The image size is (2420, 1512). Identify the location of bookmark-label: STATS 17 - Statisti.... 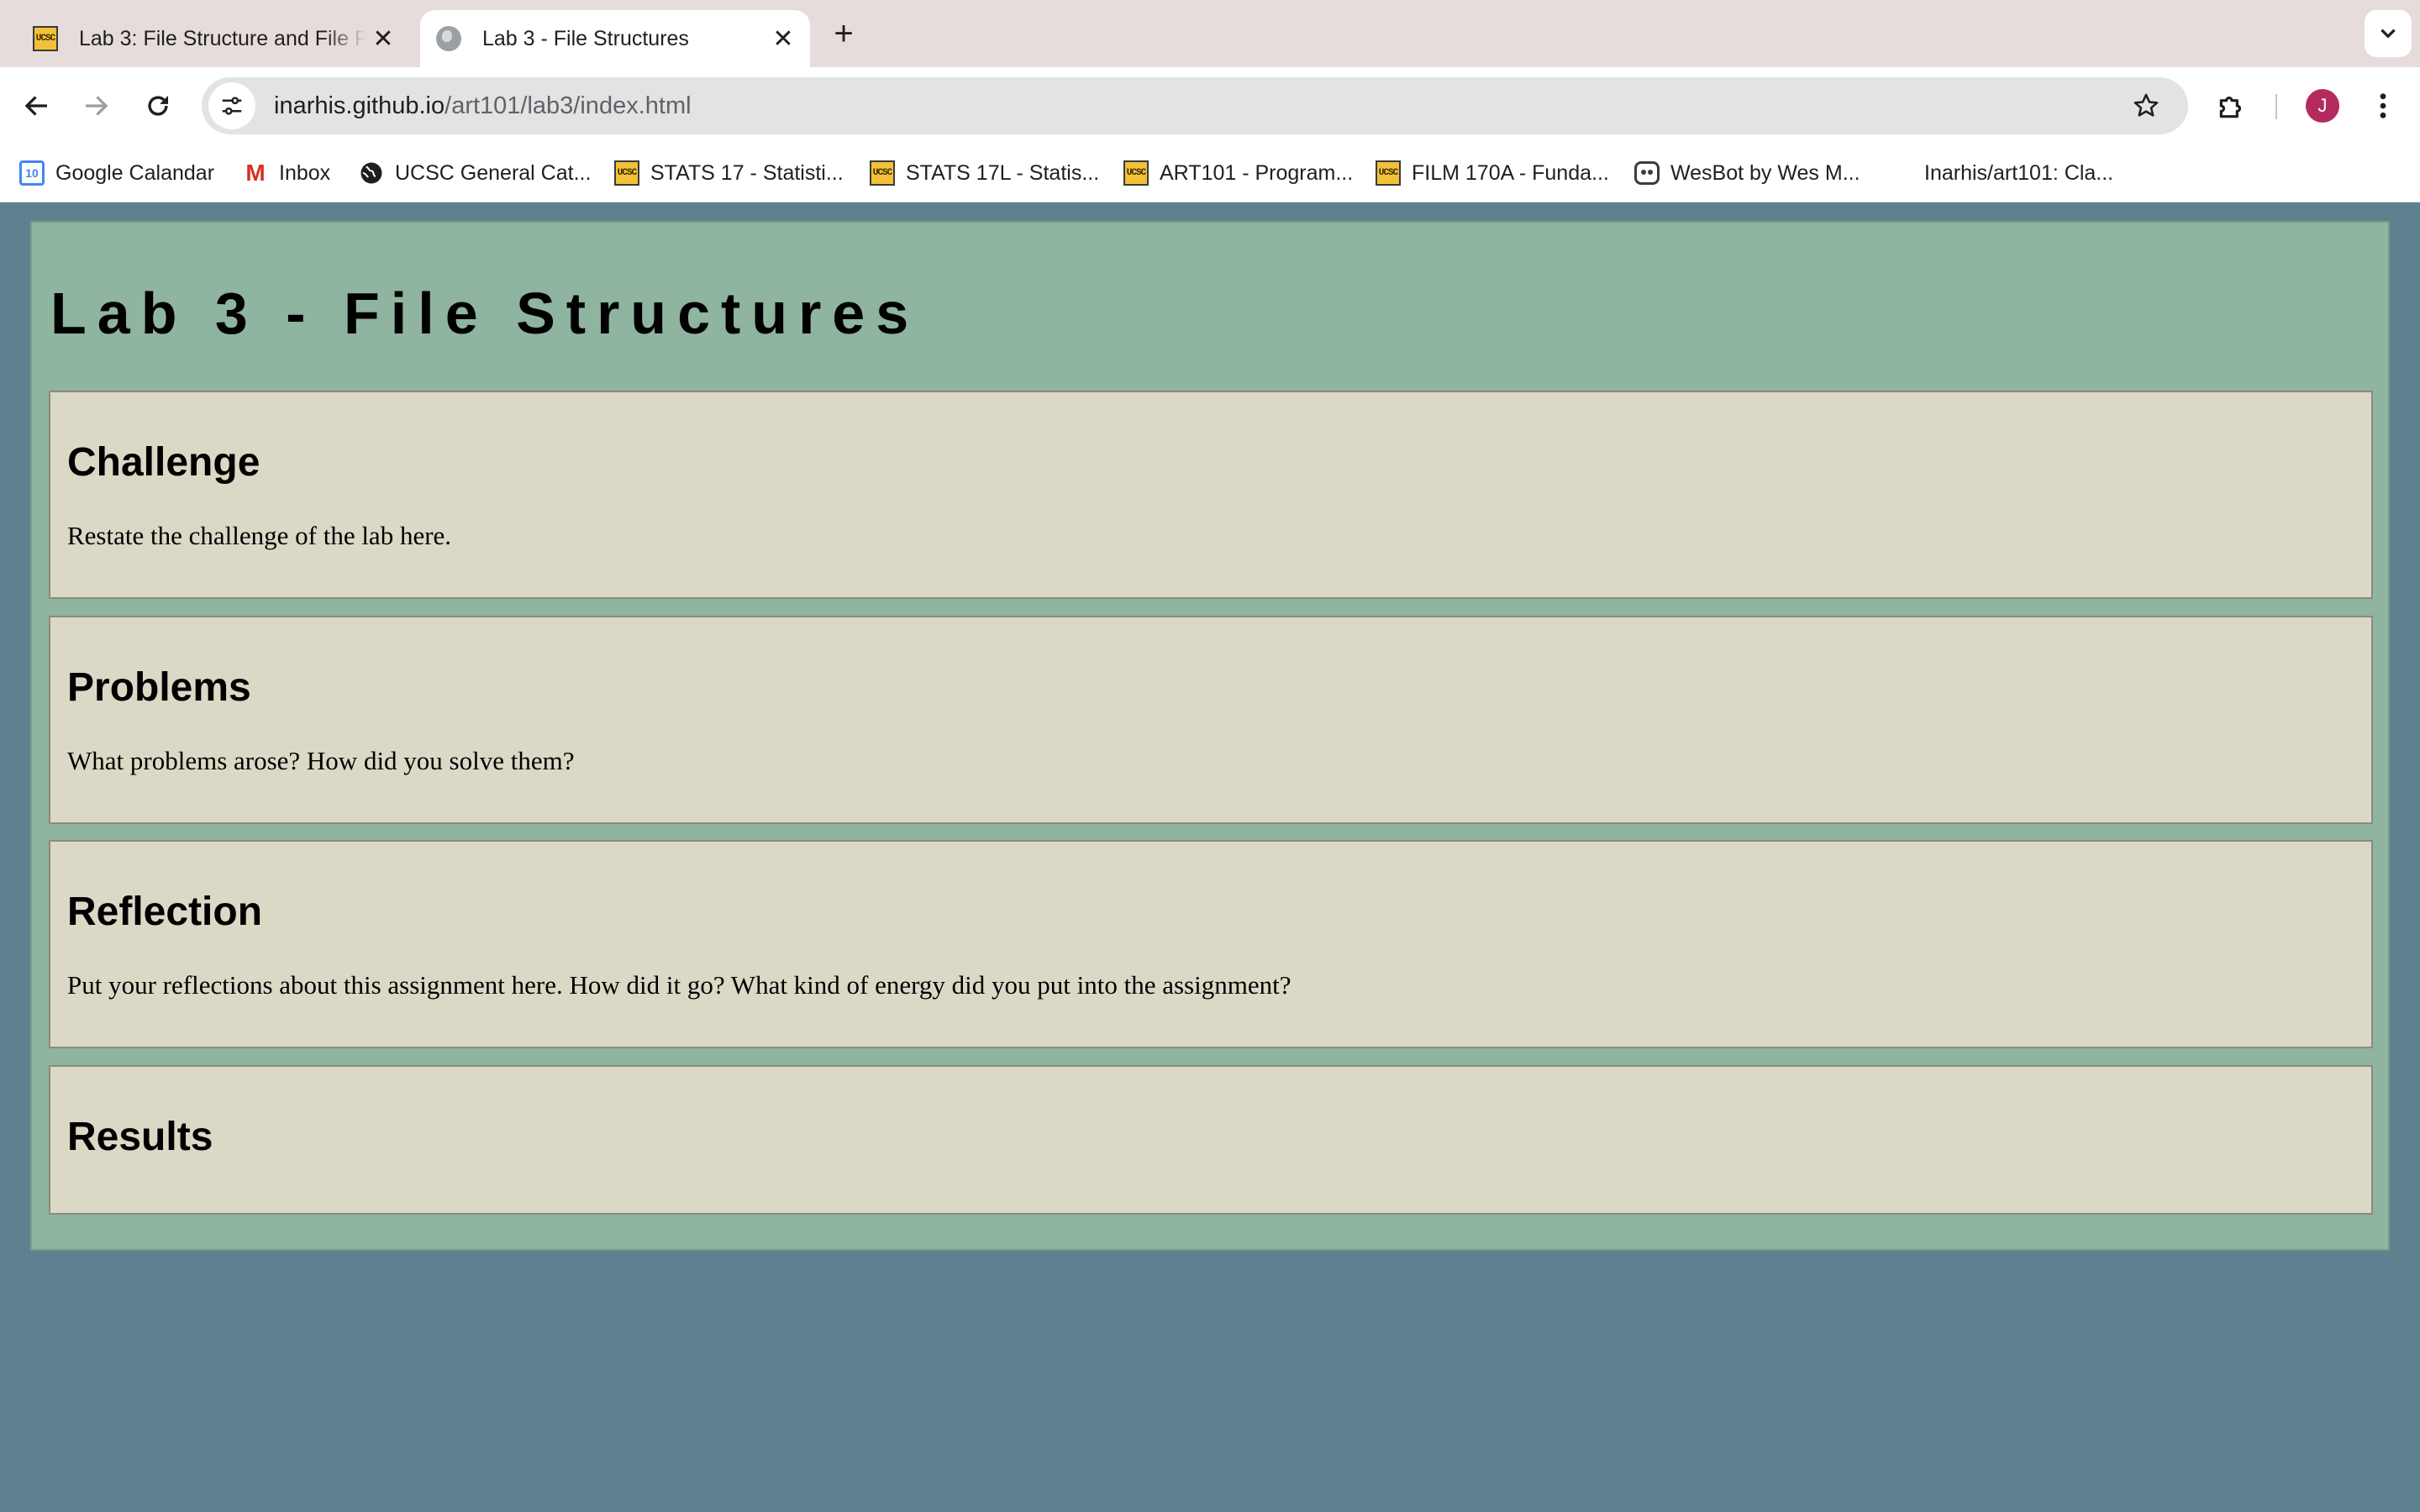
(747, 172).